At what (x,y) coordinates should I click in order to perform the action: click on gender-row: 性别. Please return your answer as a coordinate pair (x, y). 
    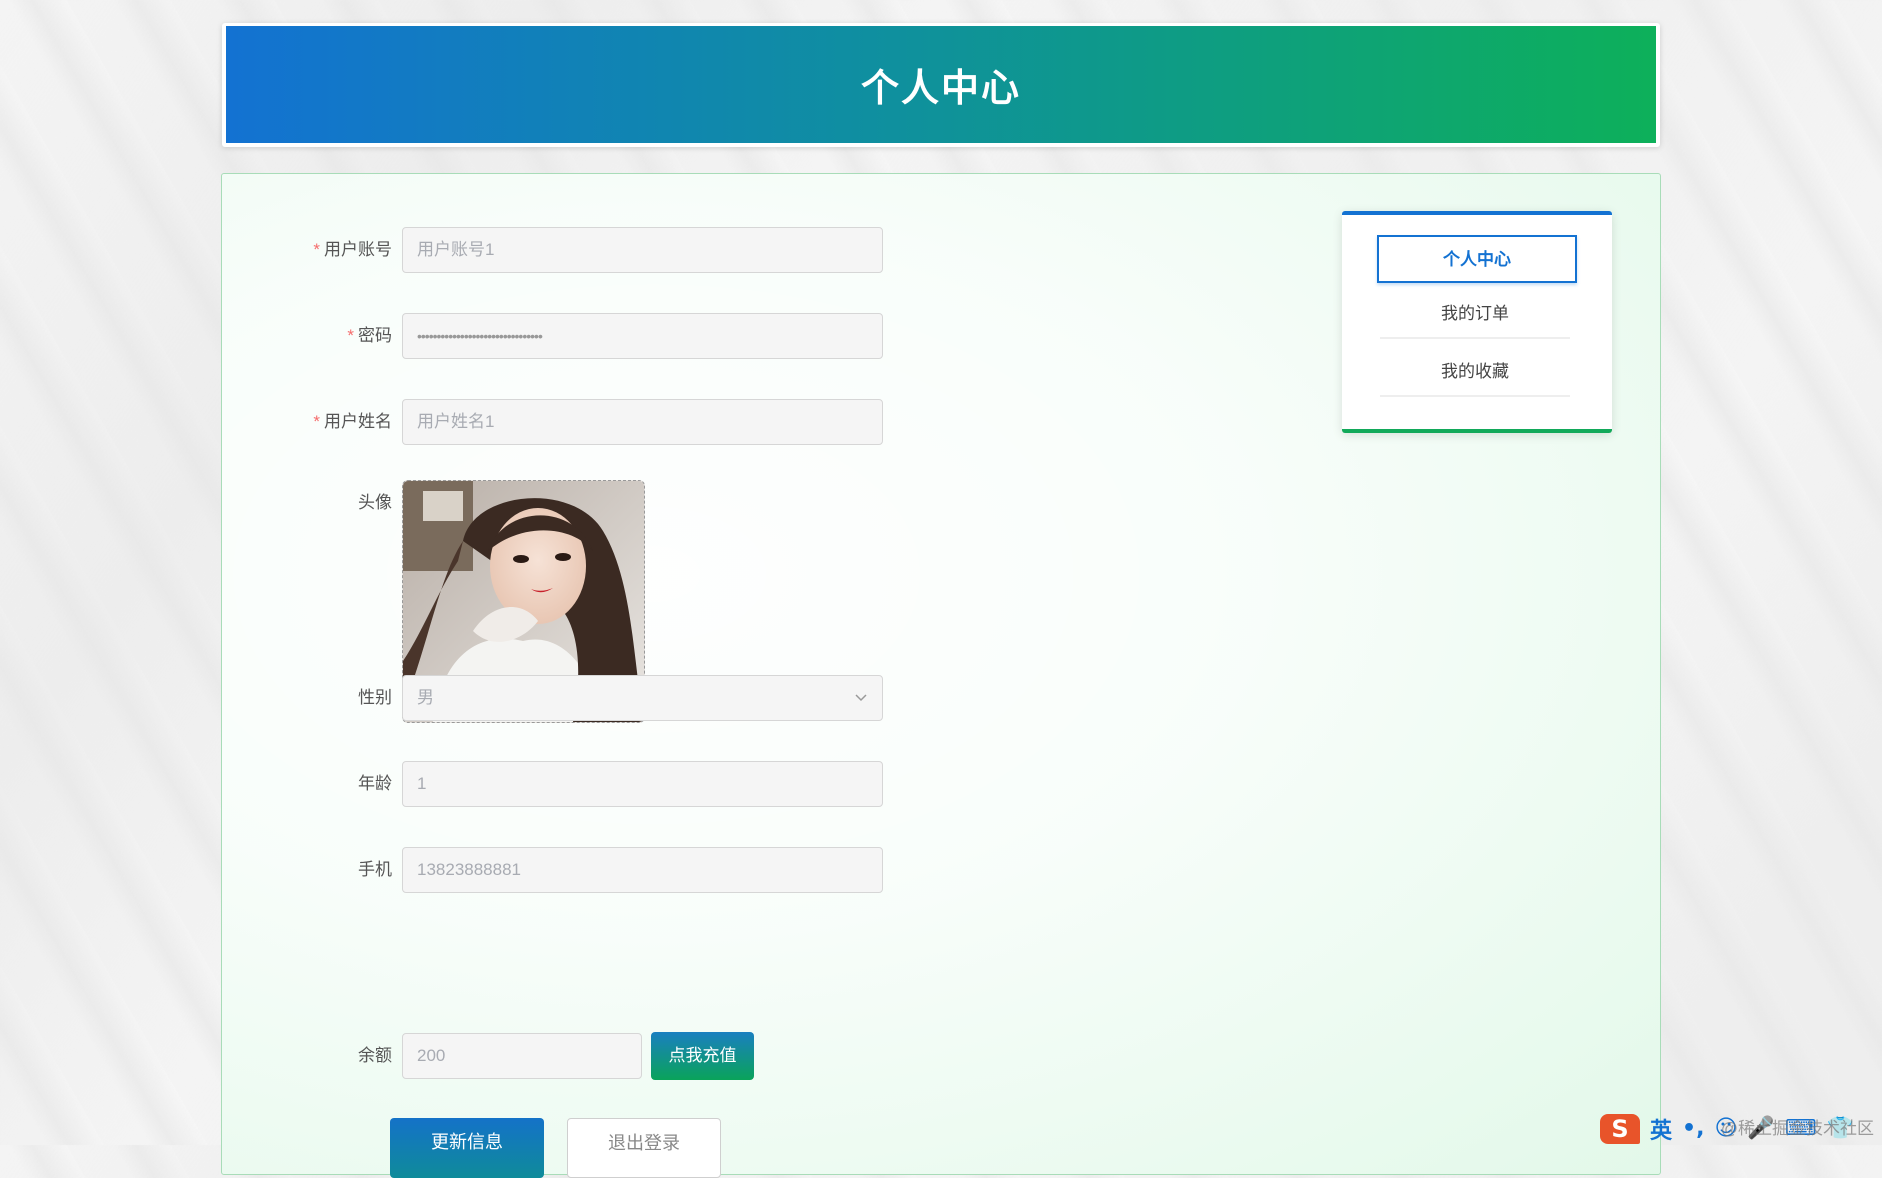
    Looking at the image, I should click on (307, 698).